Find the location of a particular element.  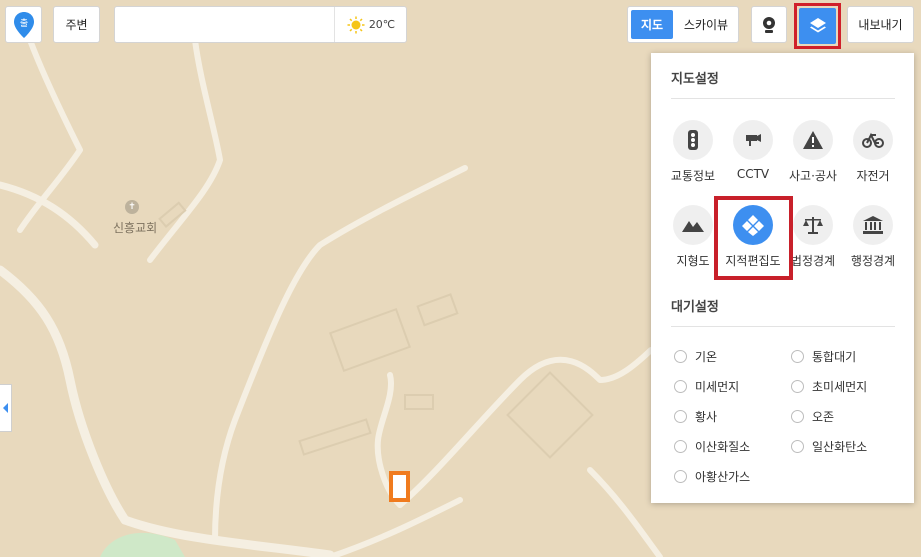

cctv-icon is located at coordinates (753, 140).